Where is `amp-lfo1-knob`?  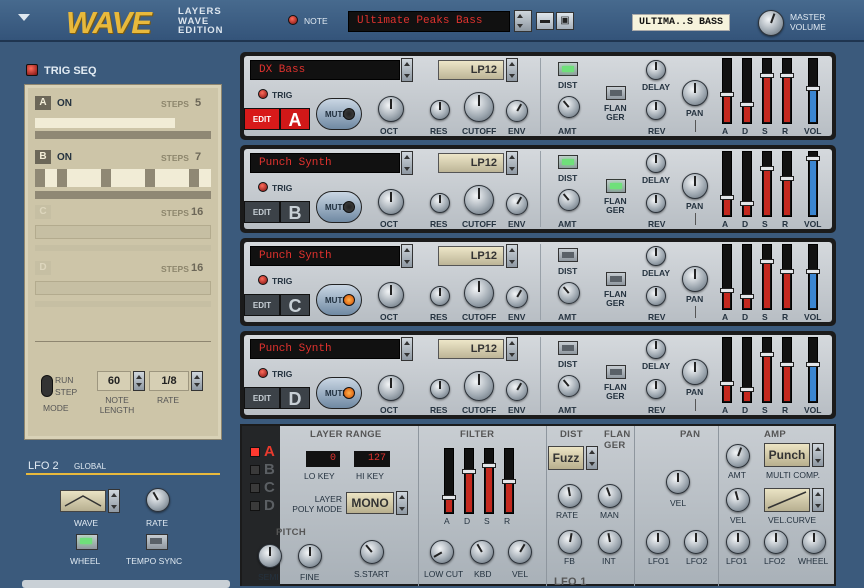 amp-lfo1-knob is located at coordinates (738, 542).